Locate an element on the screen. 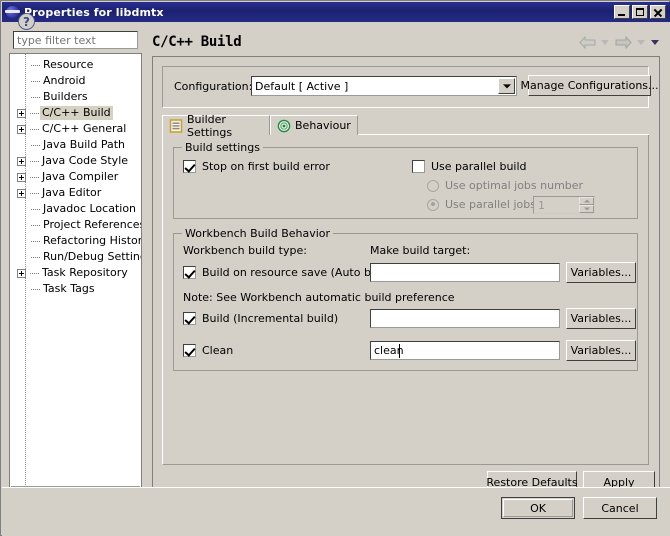  use-parallel-jobs-label: Use parallel jobs: is located at coordinates (492, 204).